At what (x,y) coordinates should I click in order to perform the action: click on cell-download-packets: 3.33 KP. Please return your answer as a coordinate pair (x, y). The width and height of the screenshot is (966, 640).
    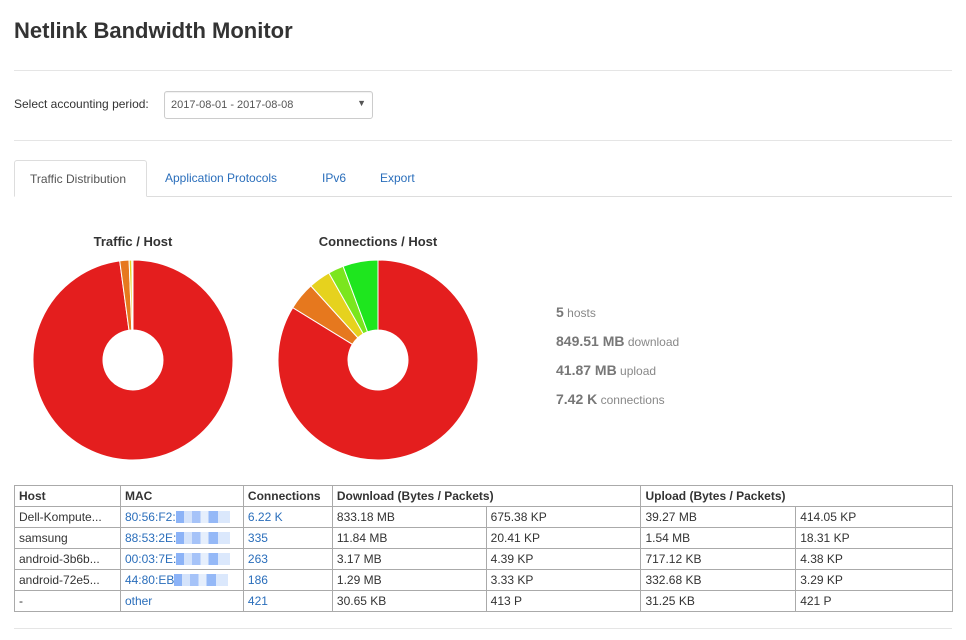
    Looking at the image, I should click on (563, 580).